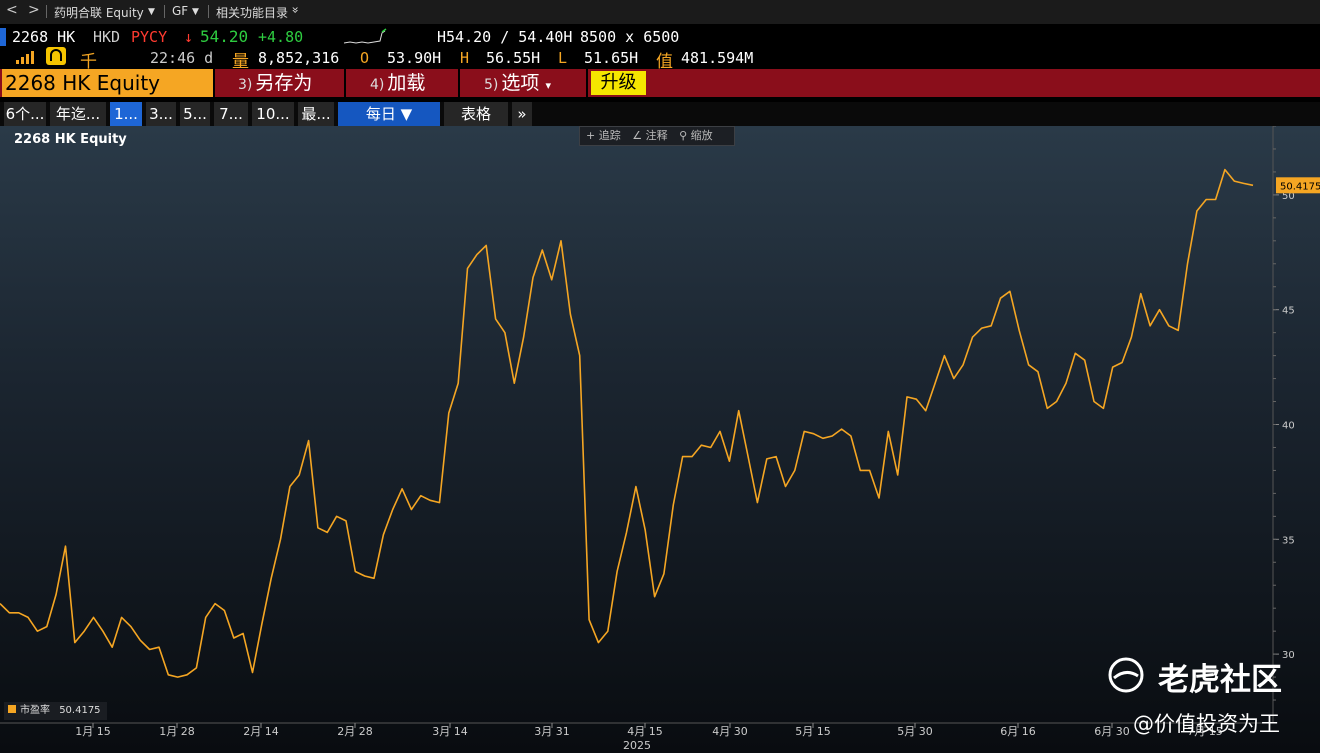  I want to click on load-num: 4), so click(377, 85).